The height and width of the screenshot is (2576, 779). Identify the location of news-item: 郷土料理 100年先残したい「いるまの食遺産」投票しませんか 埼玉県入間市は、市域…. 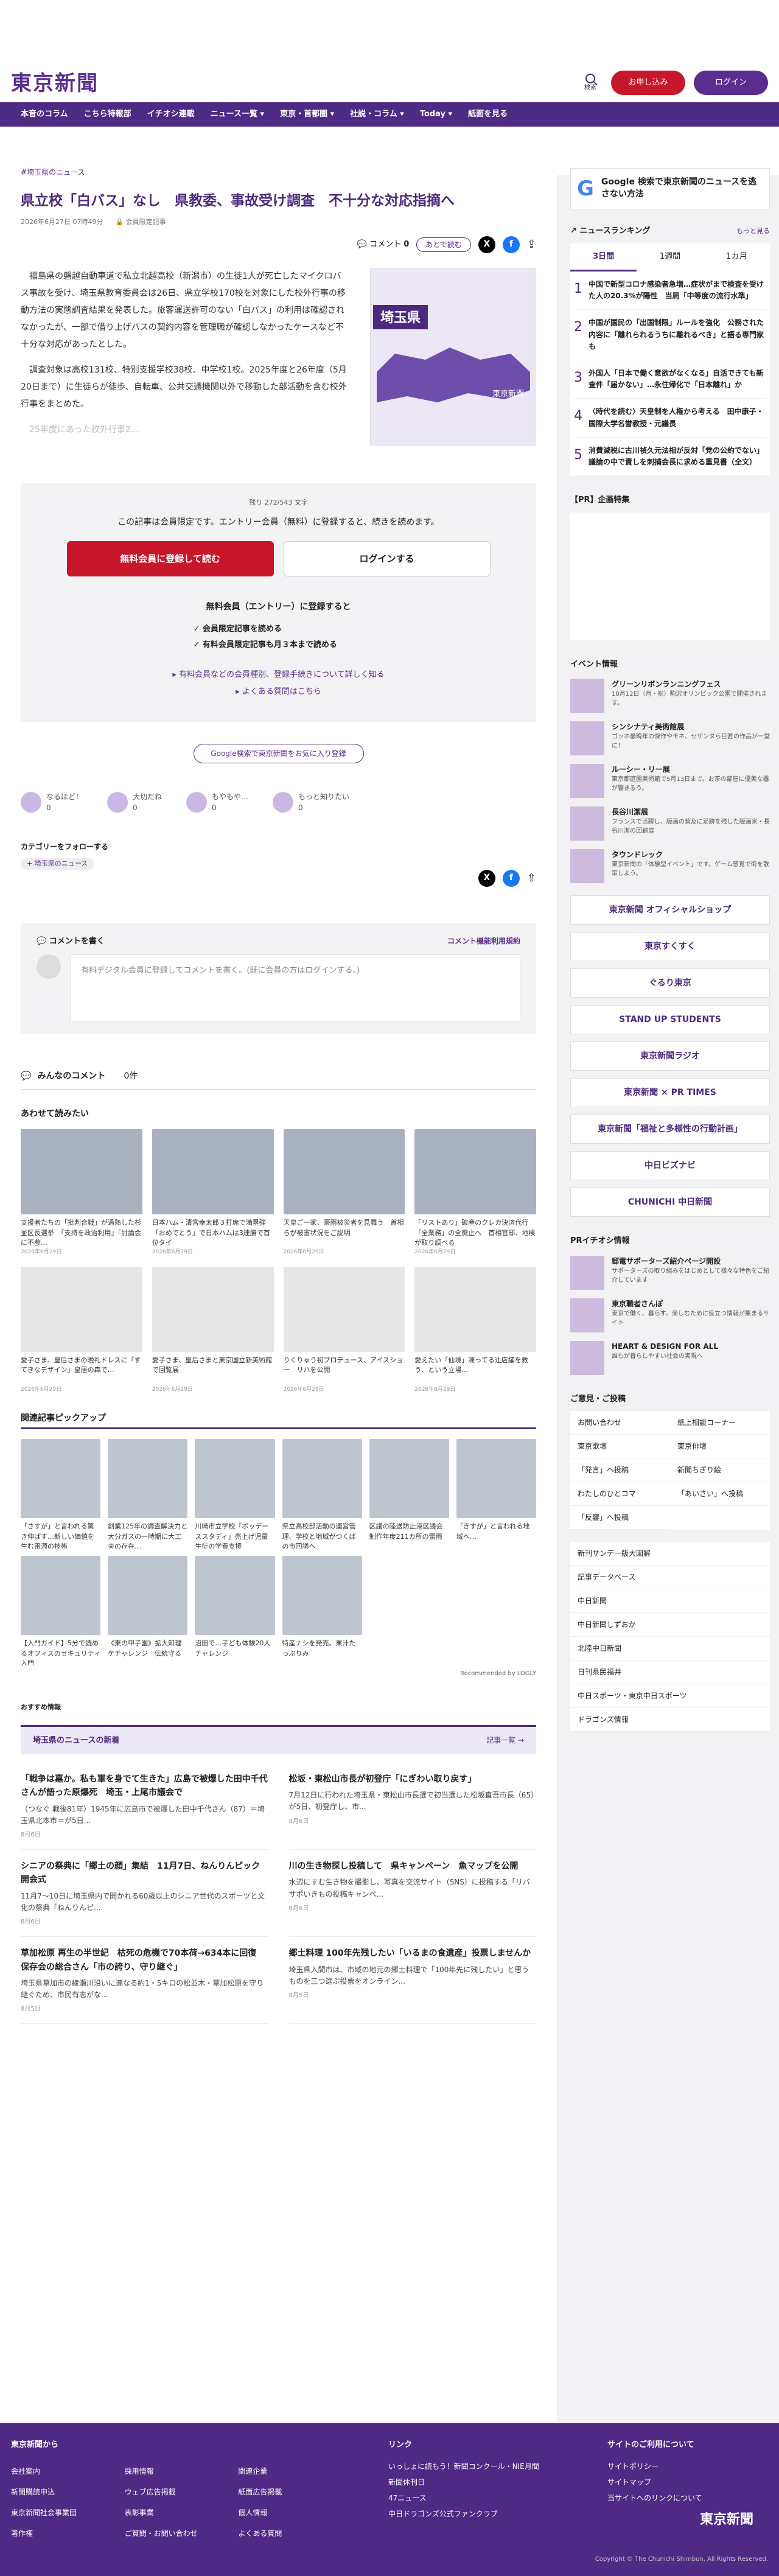
(412, 1981).